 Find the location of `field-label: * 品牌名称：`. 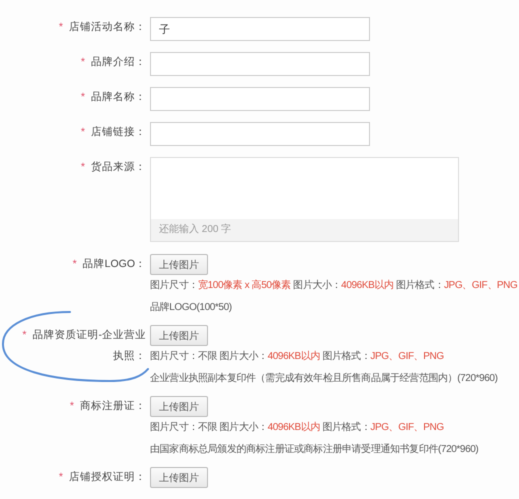

field-label: * 品牌名称： is located at coordinates (113, 97).